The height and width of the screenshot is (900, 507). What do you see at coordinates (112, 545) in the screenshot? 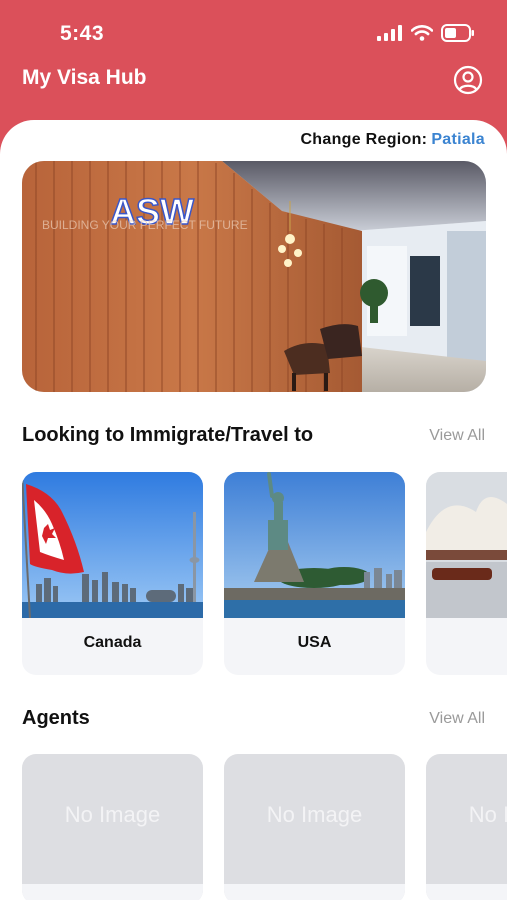
I see `canada-image` at bounding box center [112, 545].